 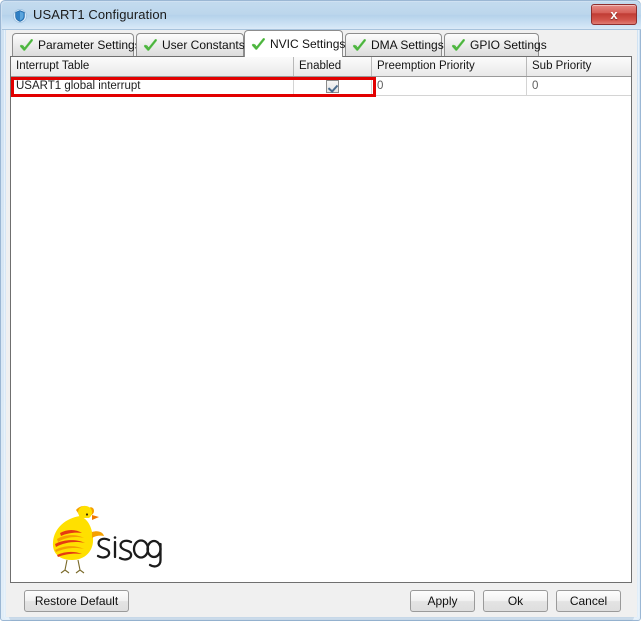 What do you see at coordinates (407, 45) in the screenshot?
I see `tab-label: DMA Settings` at bounding box center [407, 45].